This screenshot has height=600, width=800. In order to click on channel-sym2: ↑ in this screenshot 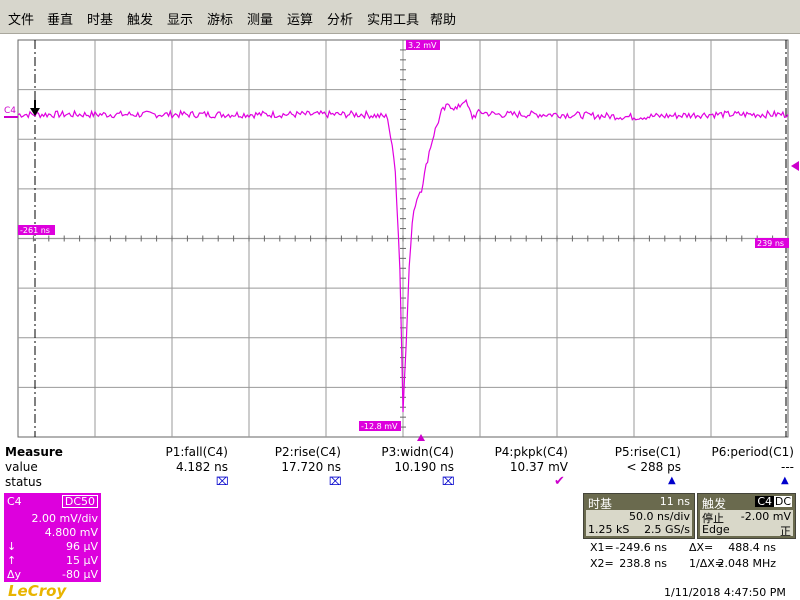, I will do `click(12, 560)`.